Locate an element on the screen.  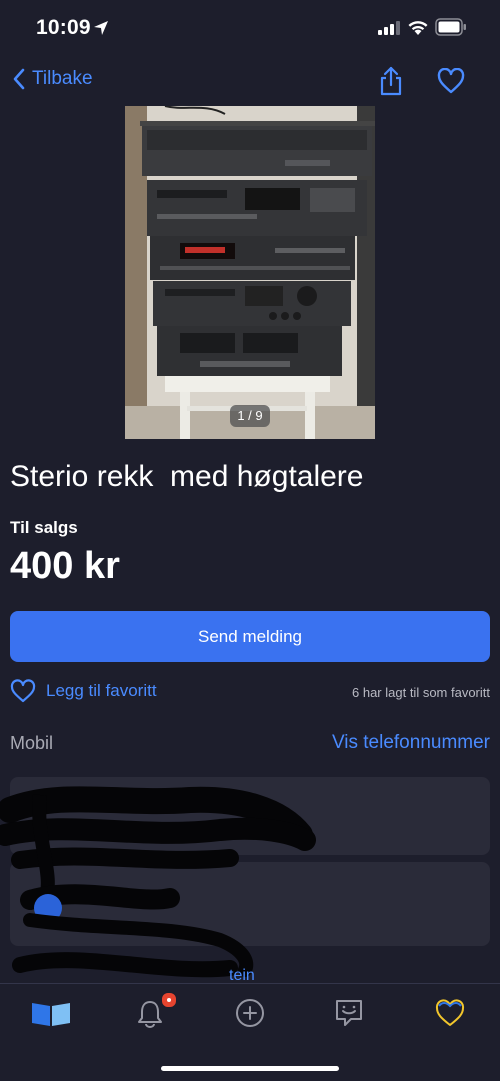
favorite-count: 6 har lagt til som favoritt is located at coordinates (421, 692).